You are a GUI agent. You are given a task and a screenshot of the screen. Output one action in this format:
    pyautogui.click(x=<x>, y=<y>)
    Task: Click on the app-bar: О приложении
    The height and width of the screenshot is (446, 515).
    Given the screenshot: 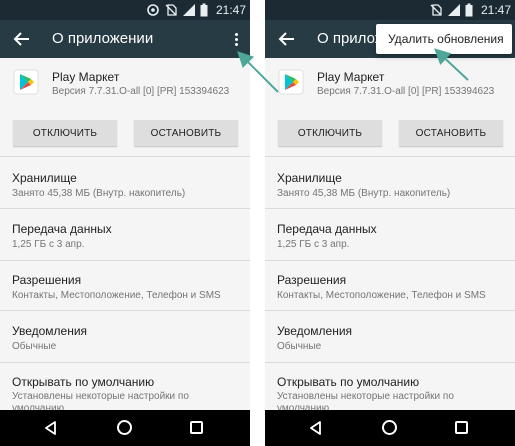 What is the action you would take?
    pyautogui.click(x=125, y=39)
    